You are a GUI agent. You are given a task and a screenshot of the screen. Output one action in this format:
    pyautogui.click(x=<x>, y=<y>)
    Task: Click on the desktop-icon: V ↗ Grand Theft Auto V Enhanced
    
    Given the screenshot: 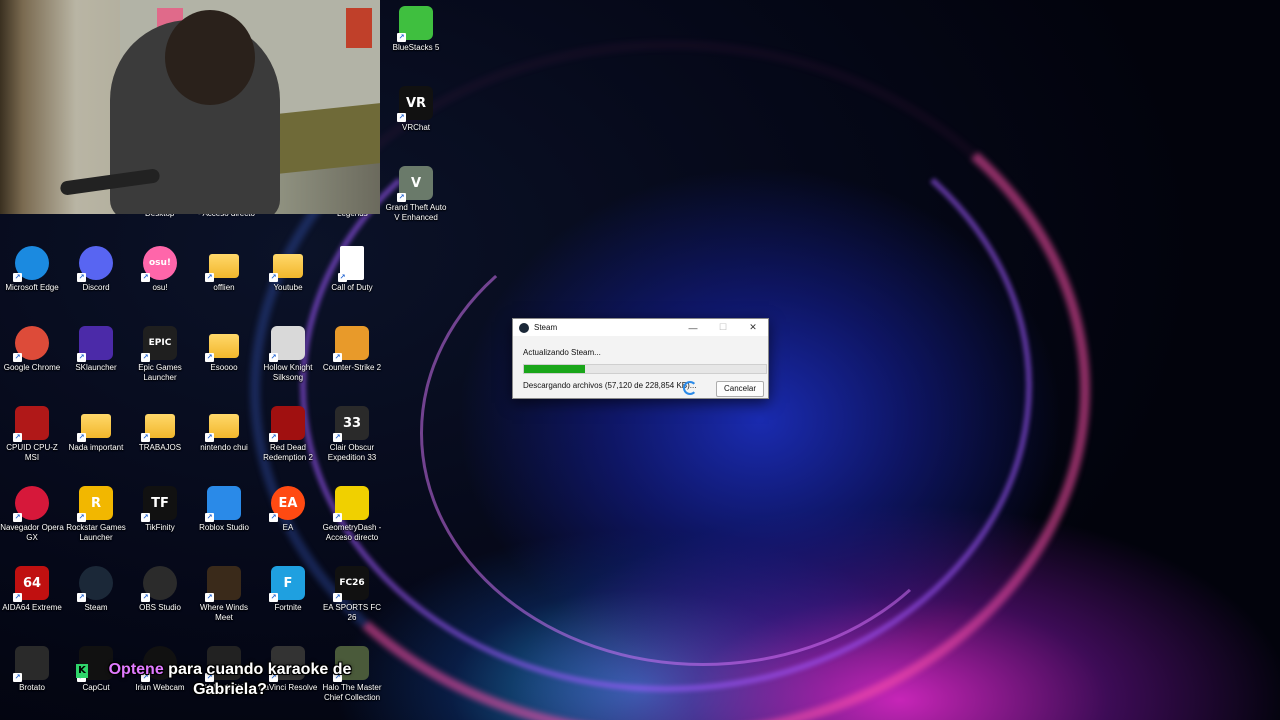 What is the action you would take?
    pyautogui.click(x=416, y=194)
    